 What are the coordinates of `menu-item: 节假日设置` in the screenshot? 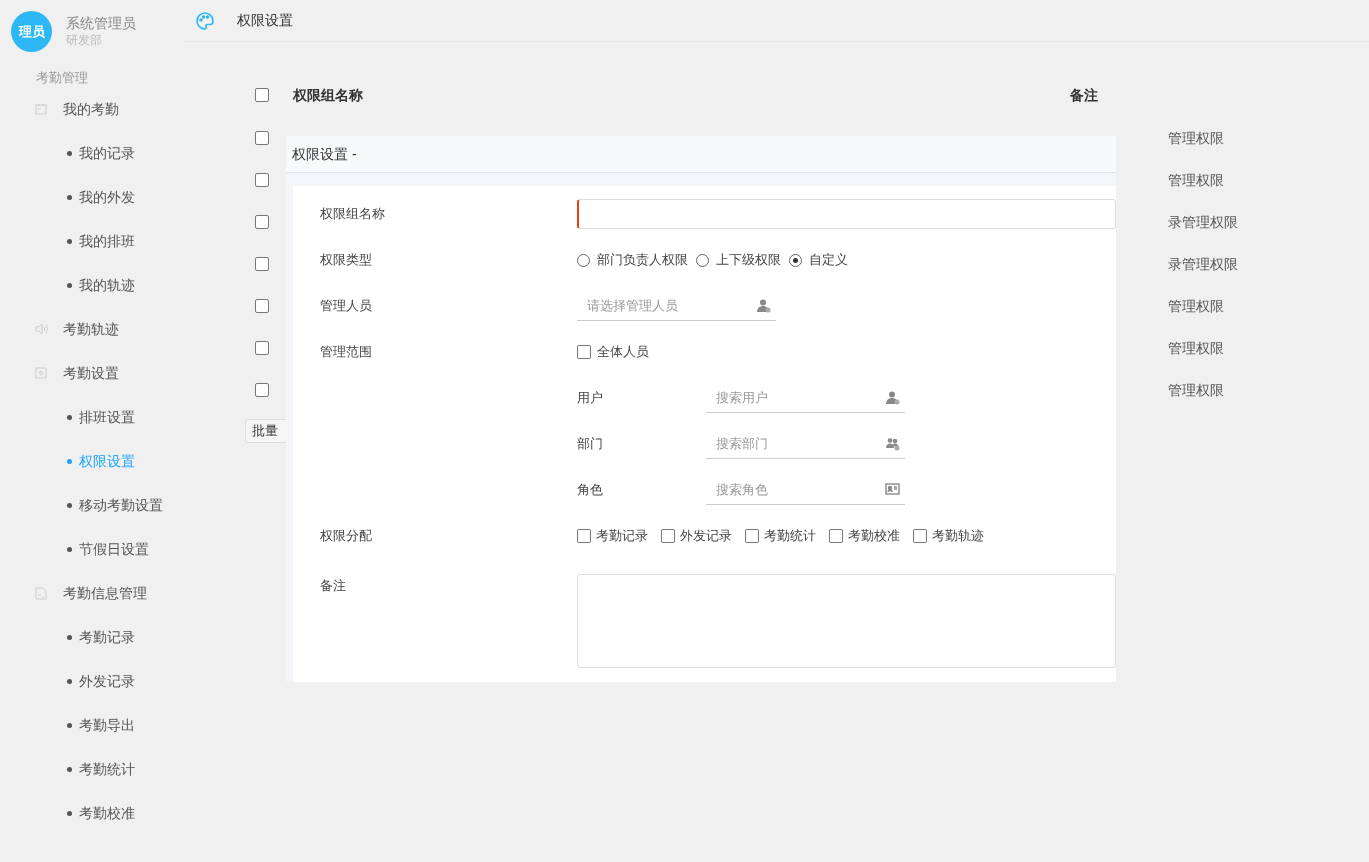 It's located at (114, 549).